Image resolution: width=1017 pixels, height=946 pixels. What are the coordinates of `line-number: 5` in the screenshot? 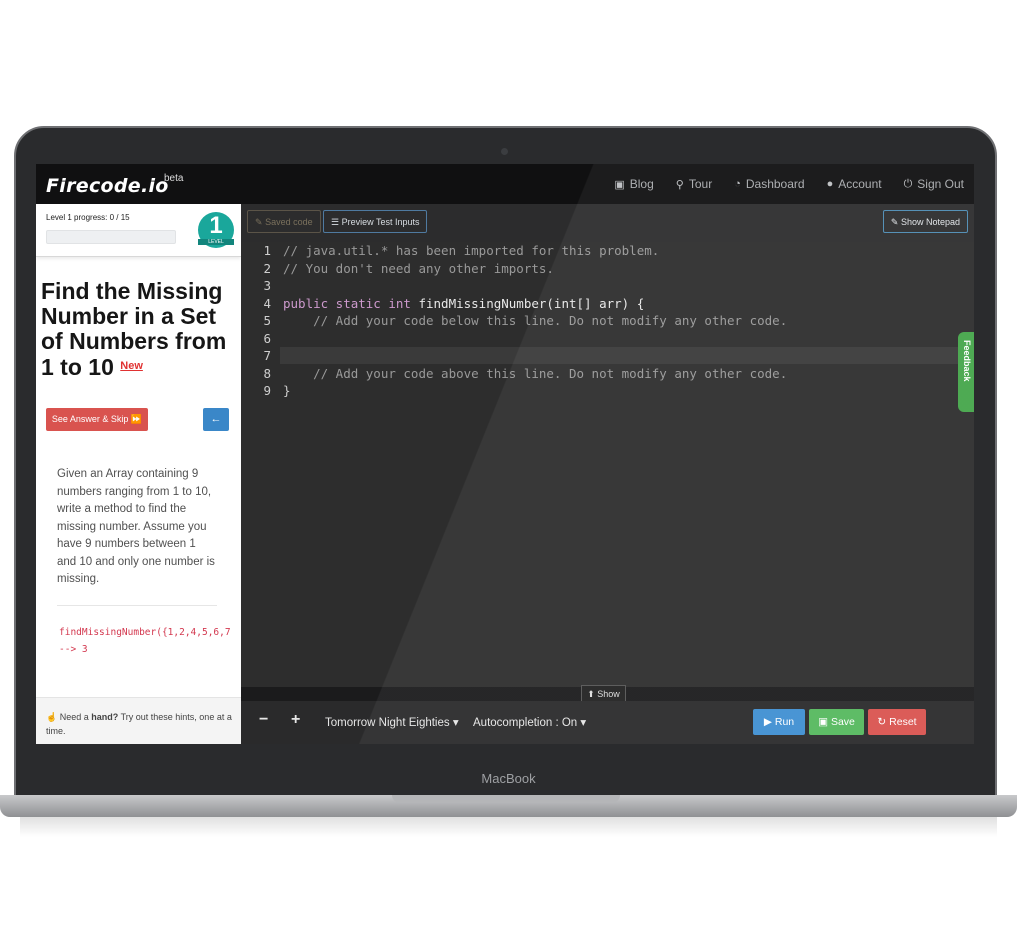 It's located at (267, 320).